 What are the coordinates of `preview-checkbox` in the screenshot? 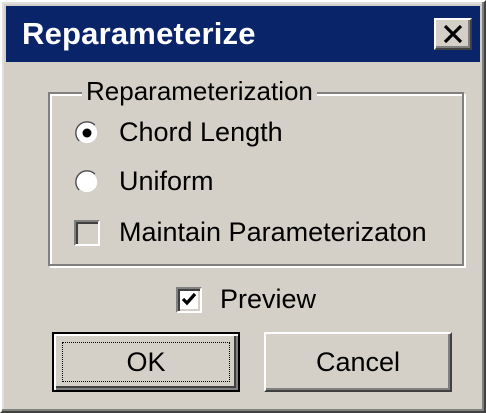 It's located at (189, 300).